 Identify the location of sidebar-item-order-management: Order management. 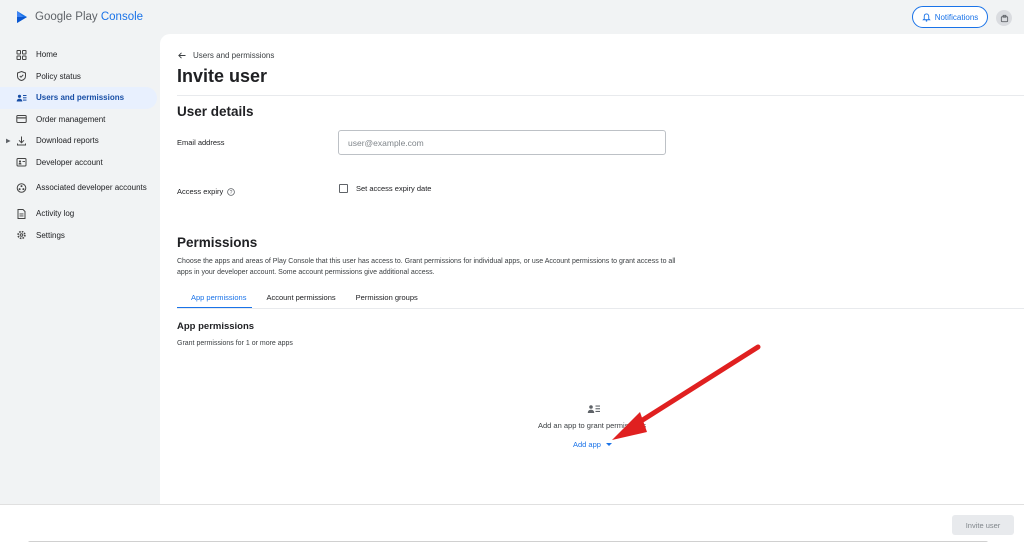
(78, 120).